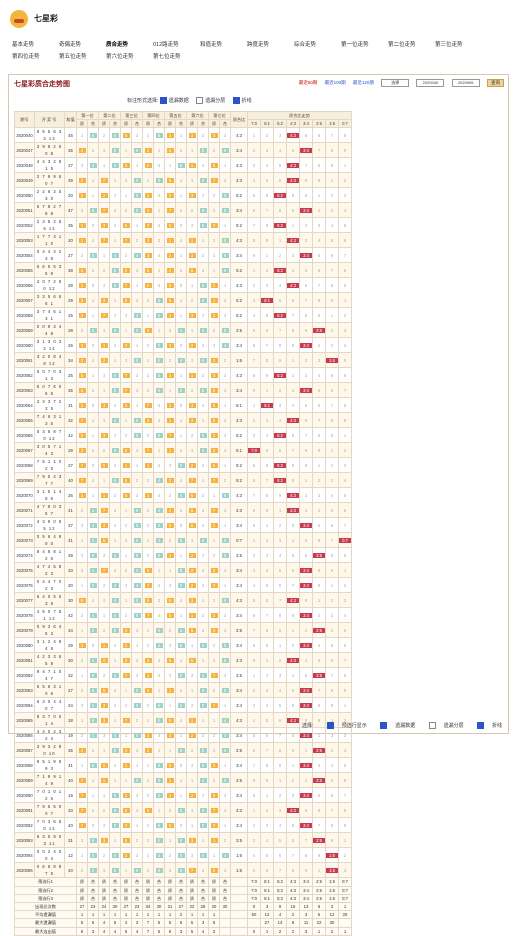 The image size is (515, 936). I want to click on he-cell: 0, so click(137, 705).